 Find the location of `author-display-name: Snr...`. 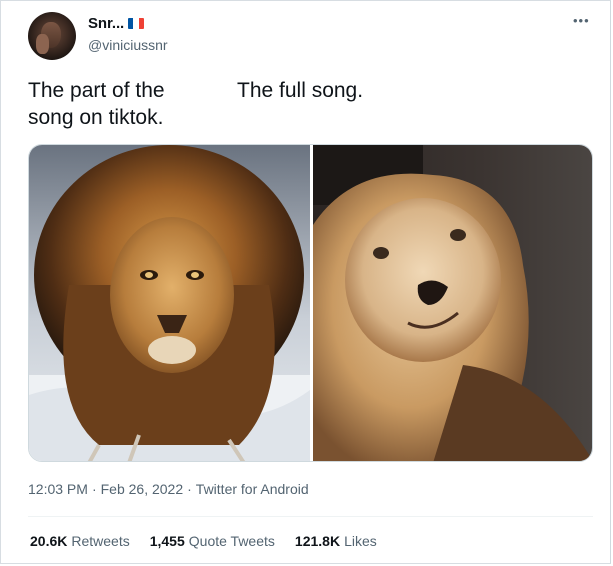

author-display-name: Snr... is located at coordinates (106, 23).